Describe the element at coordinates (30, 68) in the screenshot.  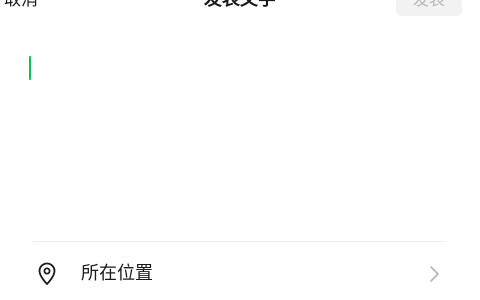
I see `text-cursor` at that location.